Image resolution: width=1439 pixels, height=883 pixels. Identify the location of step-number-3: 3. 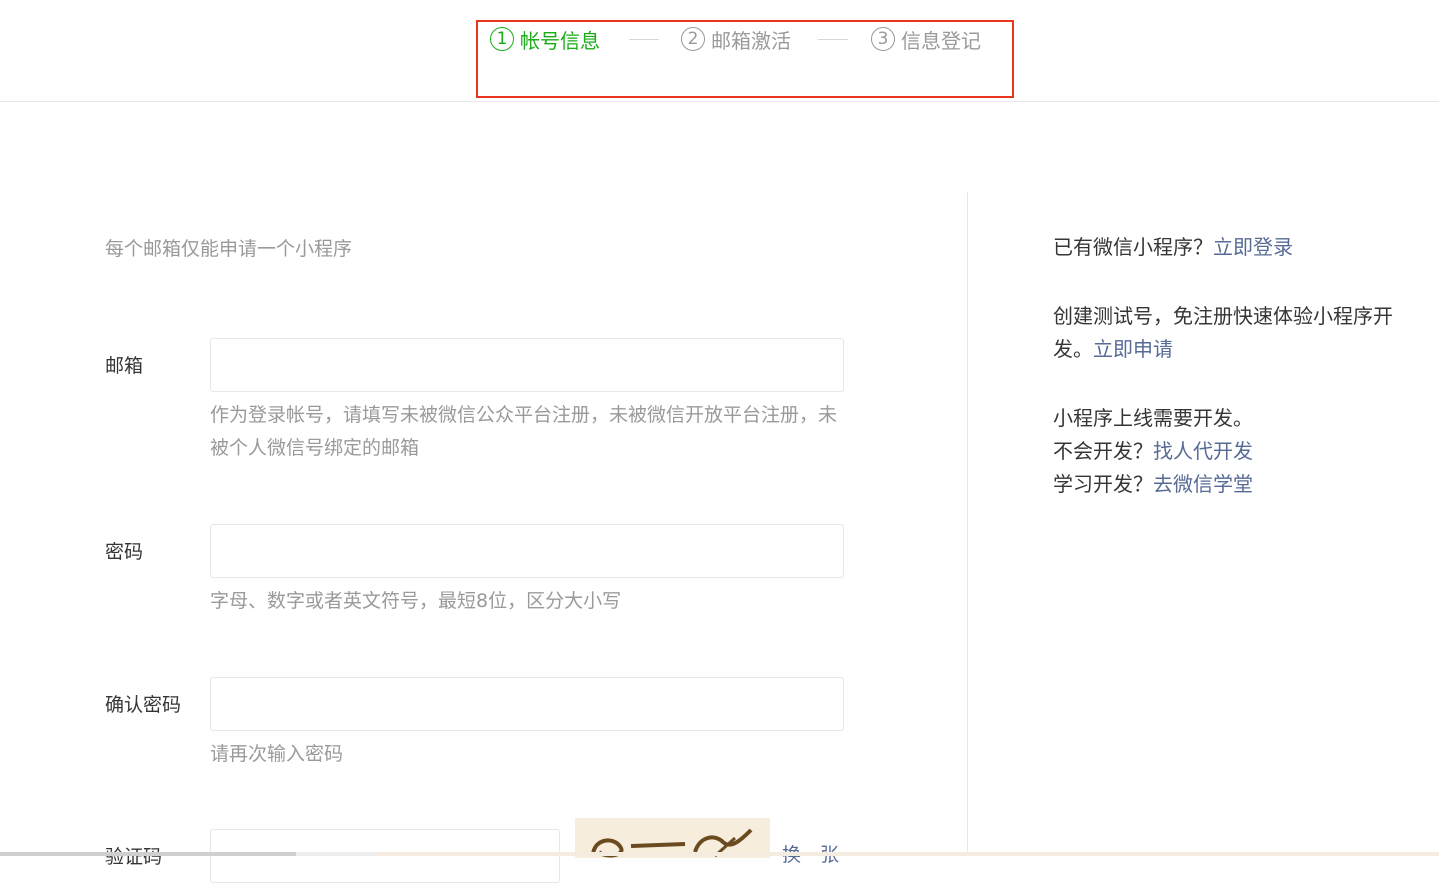
(883, 39).